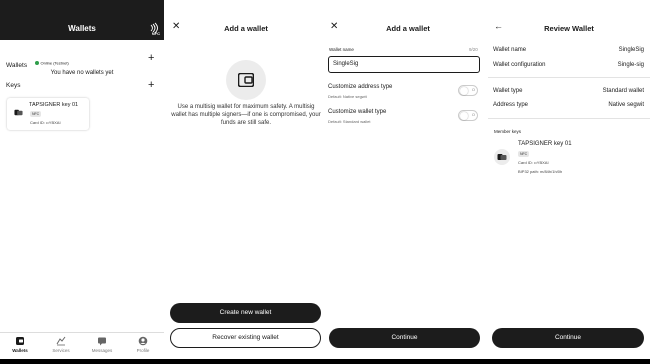  I want to click on member-key-name: TAPSIGNER key 01, so click(545, 144).